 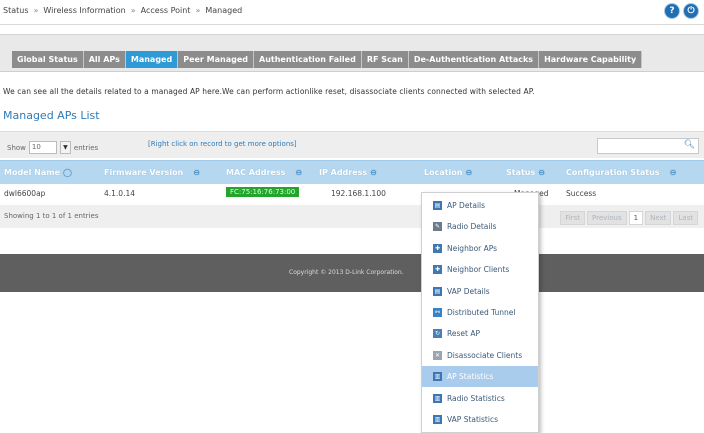 I want to click on page-number-button: 1, so click(x=636, y=218).